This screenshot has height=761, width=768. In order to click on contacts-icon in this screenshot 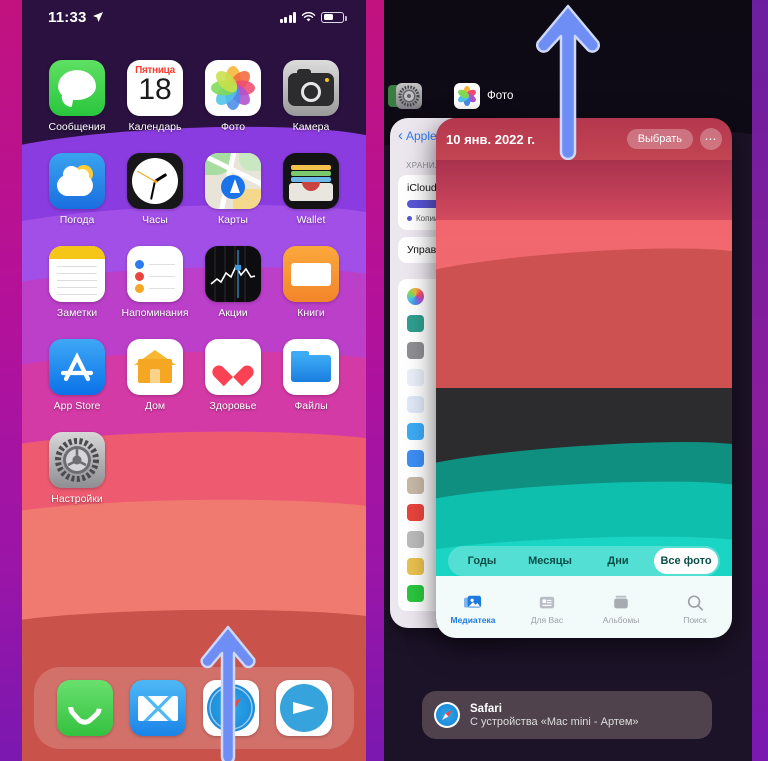, I will do `click(415, 485)`.